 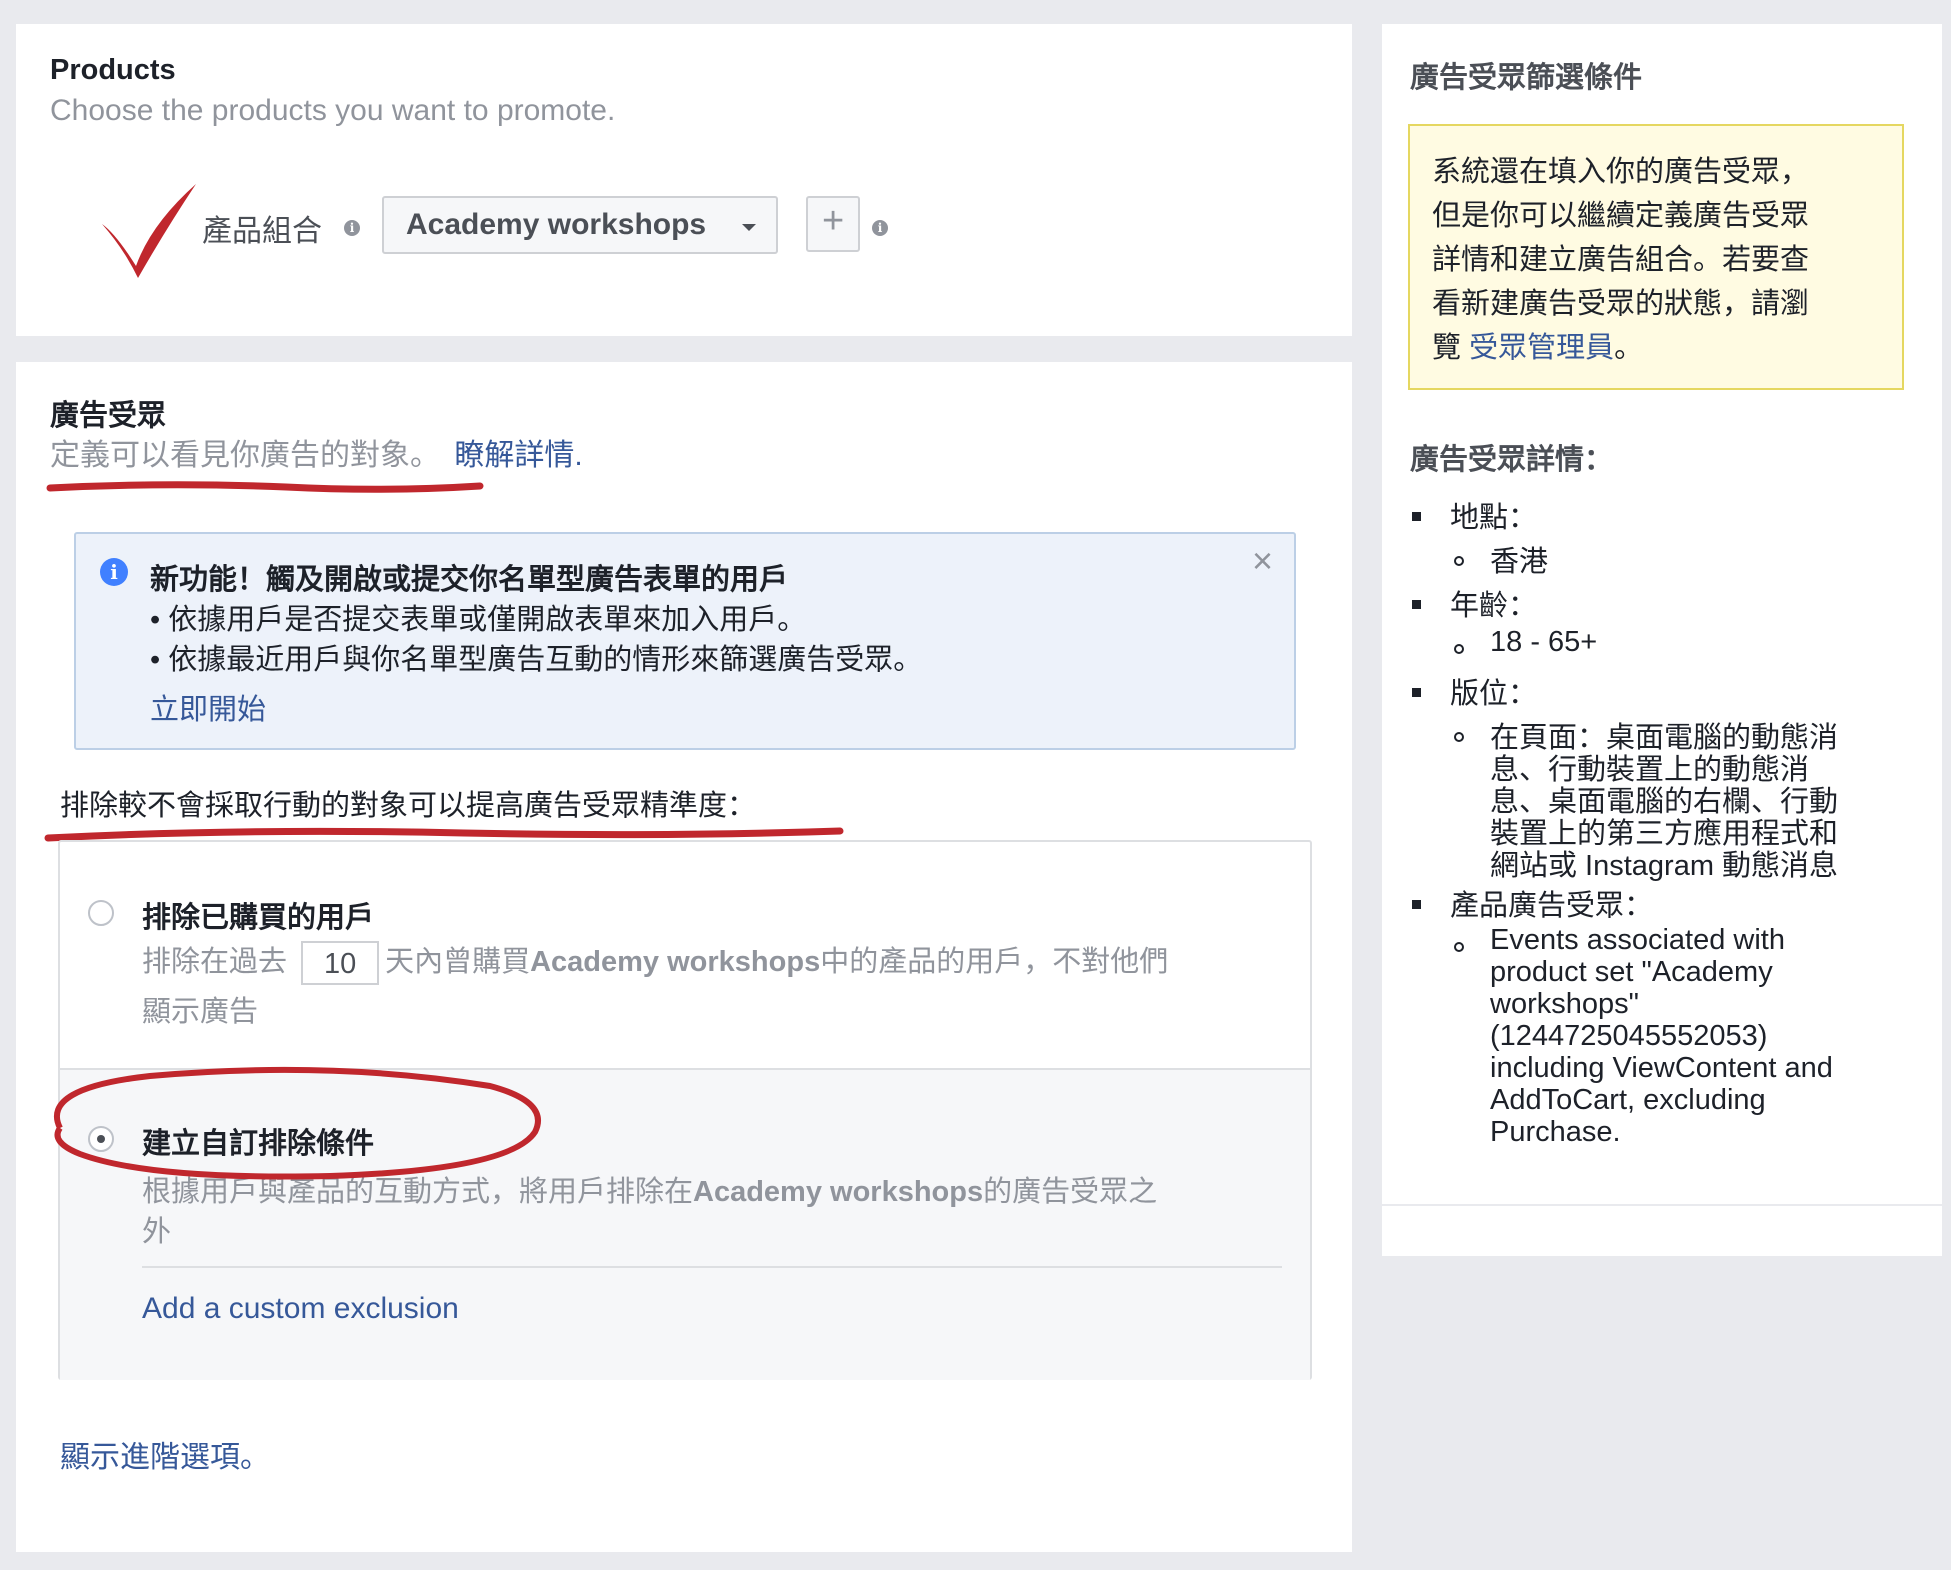 I want to click on products-title: Products, so click(x=113, y=70).